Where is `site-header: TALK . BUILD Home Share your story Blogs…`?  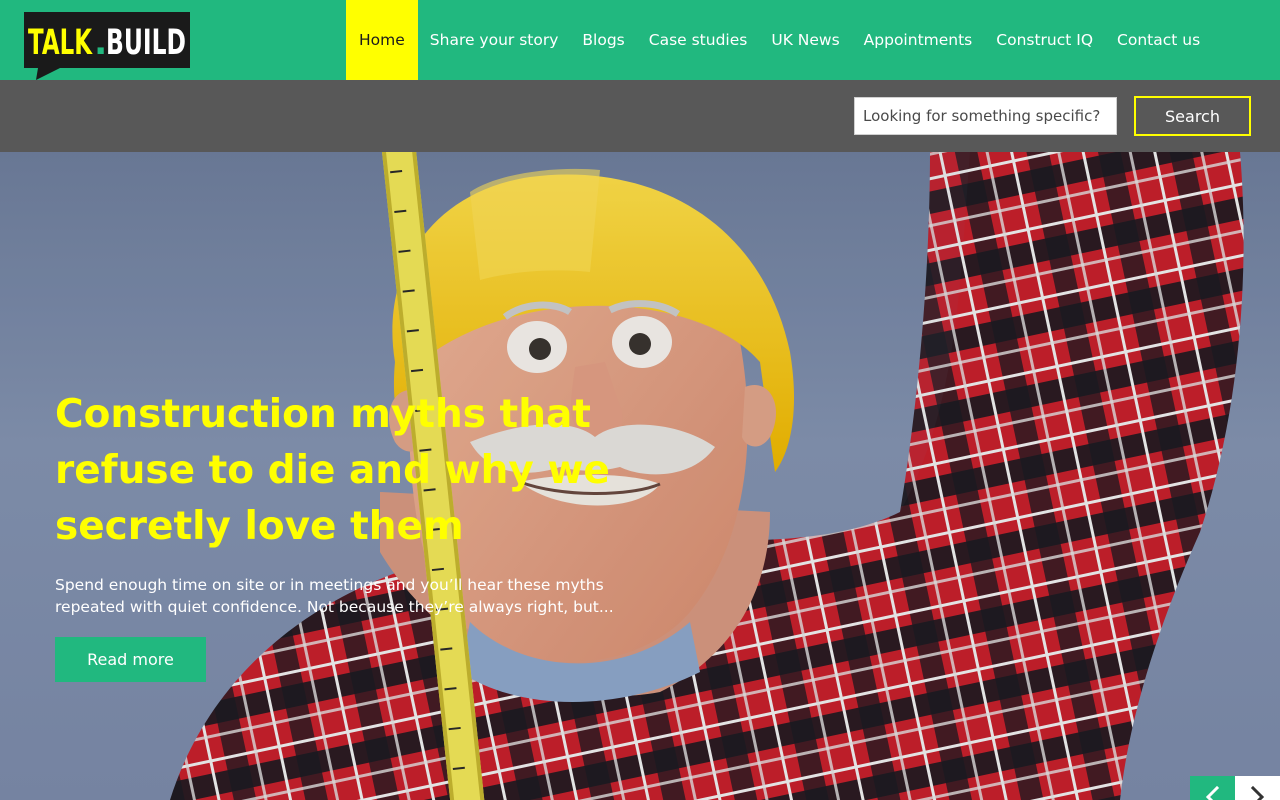 site-header: TALK . BUILD Home Share your story Blogs… is located at coordinates (640, 40).